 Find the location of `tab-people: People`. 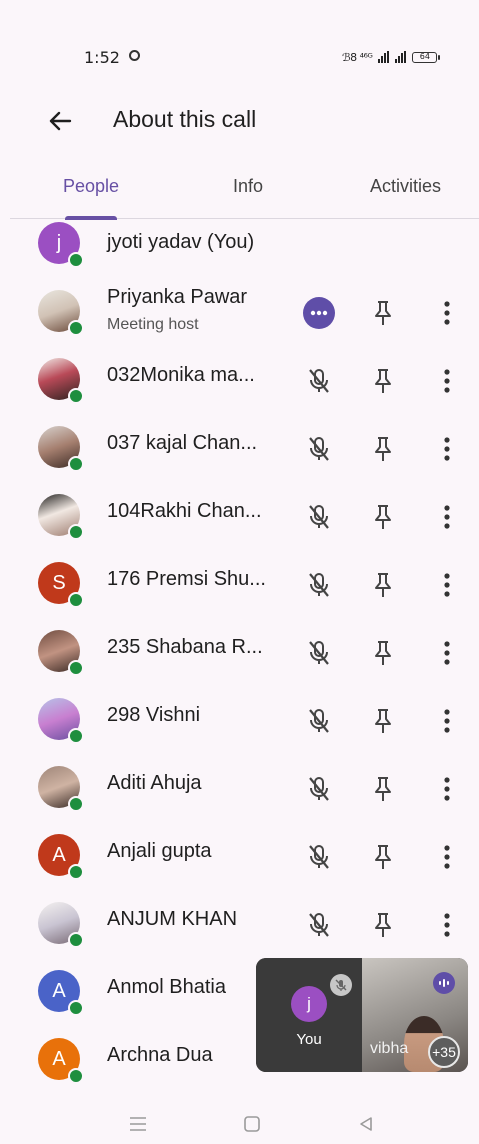

tab-people: People is located at coordinates (91, 186).